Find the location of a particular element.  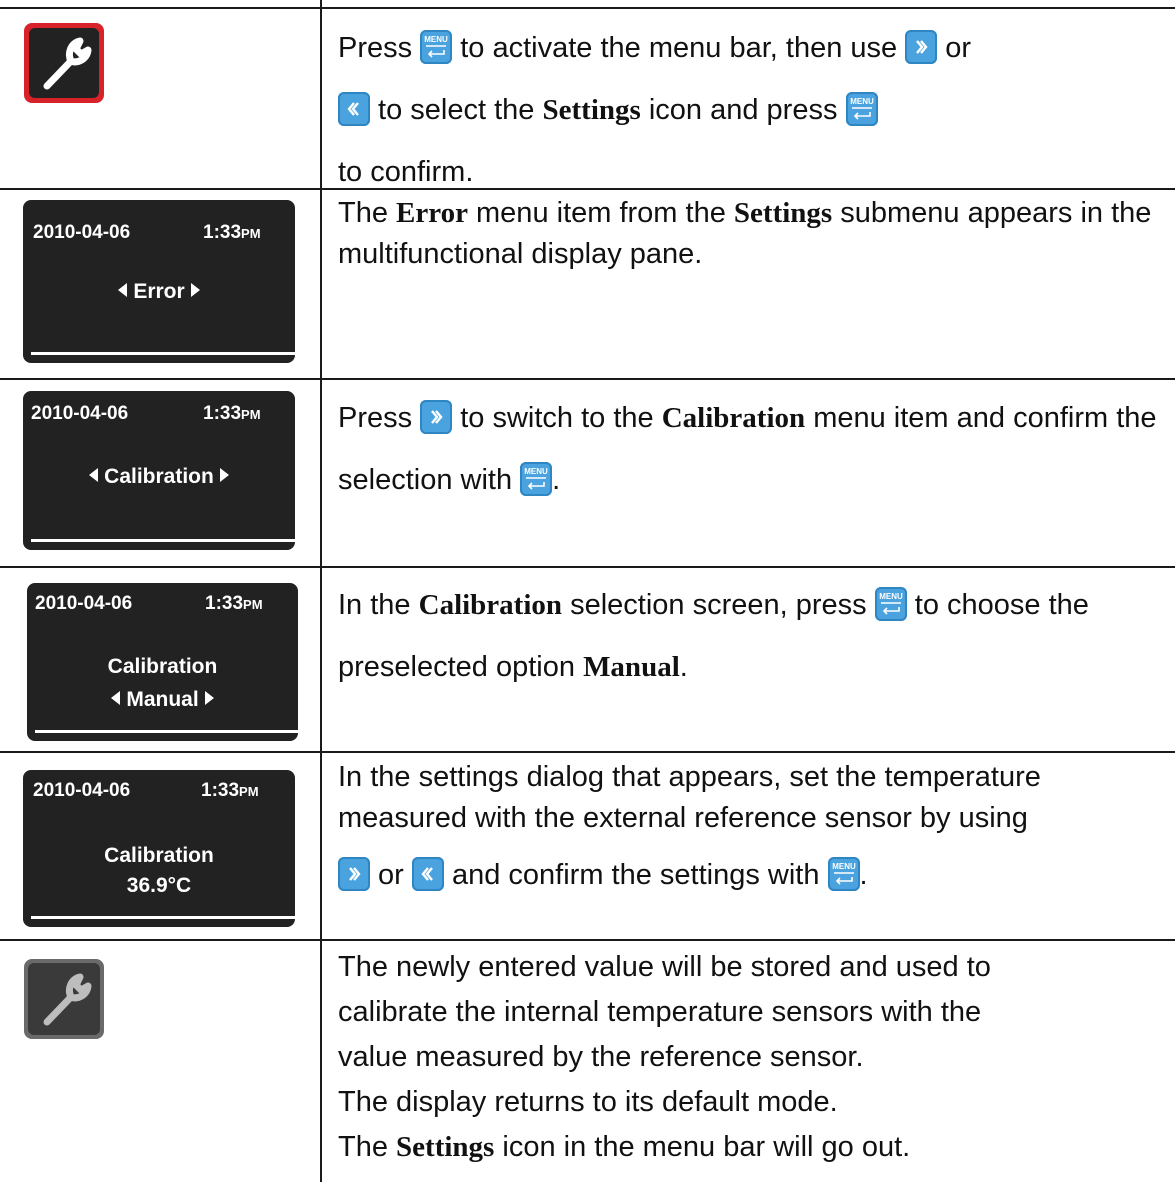

screen-menu-item: Calibration is located at coordinates (159, 477).